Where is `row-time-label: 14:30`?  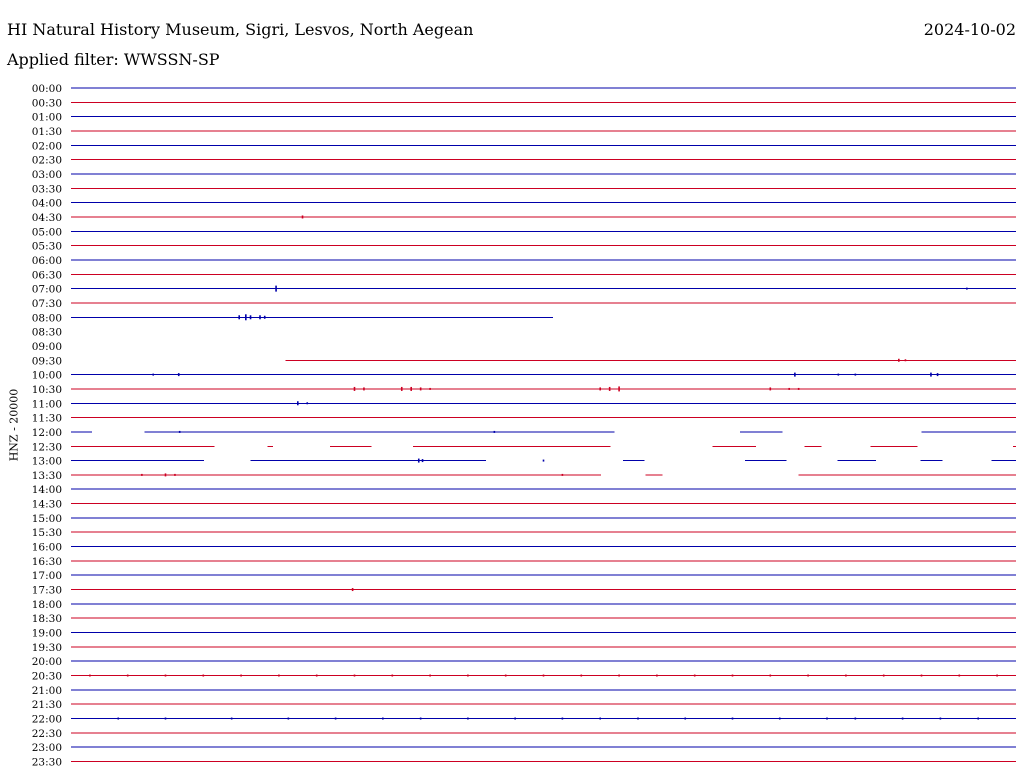 row-time-label: 14:30 is located at coordinates (47, 505).